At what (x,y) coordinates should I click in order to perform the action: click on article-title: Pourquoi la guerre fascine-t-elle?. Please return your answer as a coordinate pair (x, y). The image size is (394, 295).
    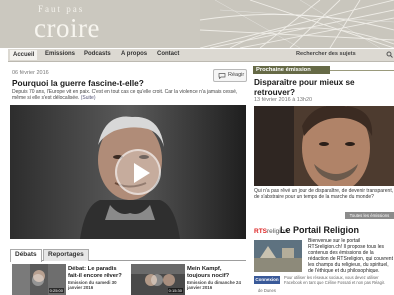
    Looking at the image, I should click on (78, 83).